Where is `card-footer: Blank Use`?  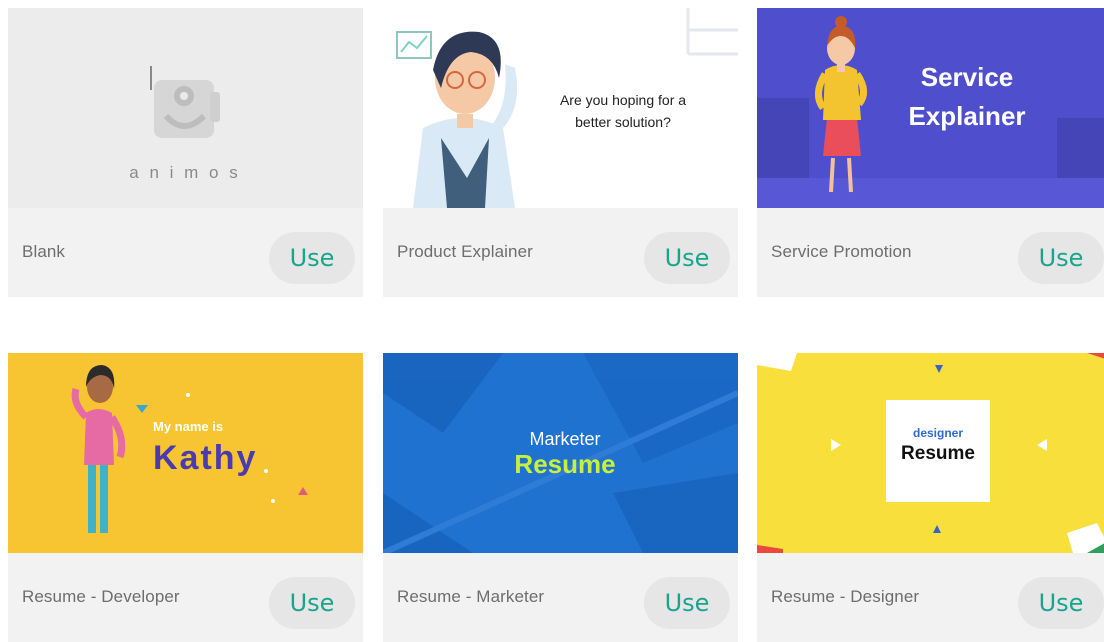
card-footer: Blank Use is located at coordinates (185, 252).